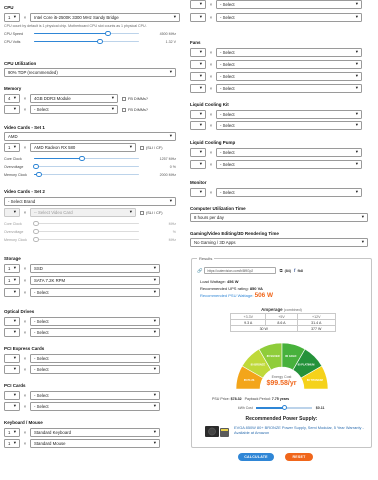 The image size is (378, 480). I want to click on video2-core-slider: Core Clock MHz, so click(90, 223).